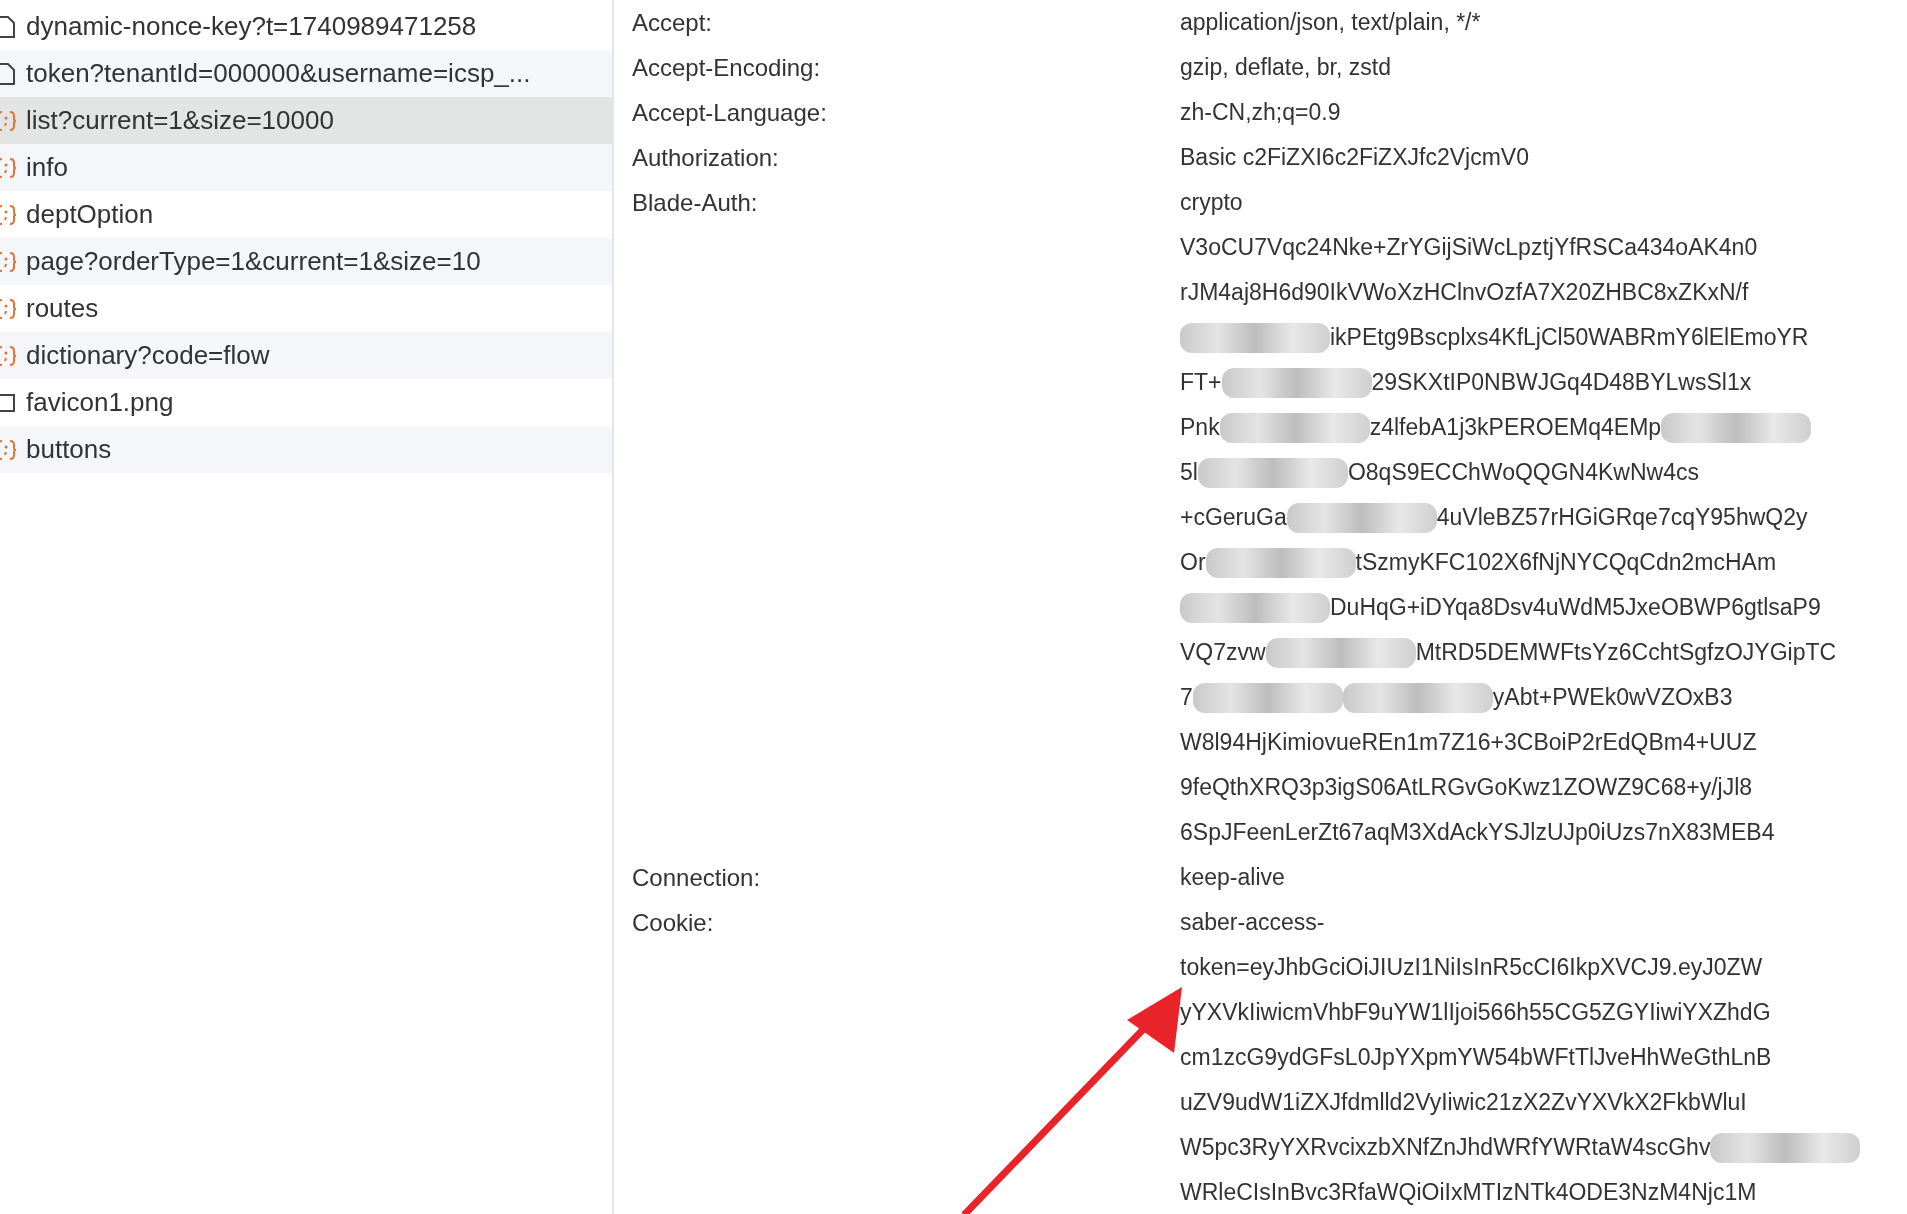  I want to click on header-value: keep-alive, so click(1232, 877).